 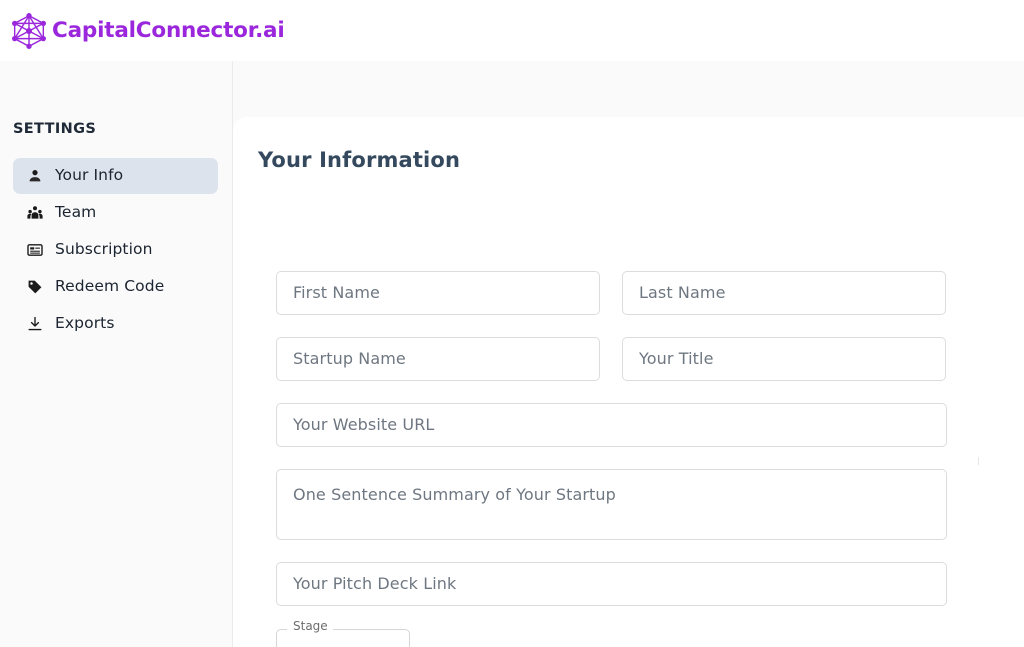 What do you see at coordinates (611, 584) in the screenshot?
I see `pitch-deck-field: Your Pitch Deck Link` at bounding box center [611, 584].